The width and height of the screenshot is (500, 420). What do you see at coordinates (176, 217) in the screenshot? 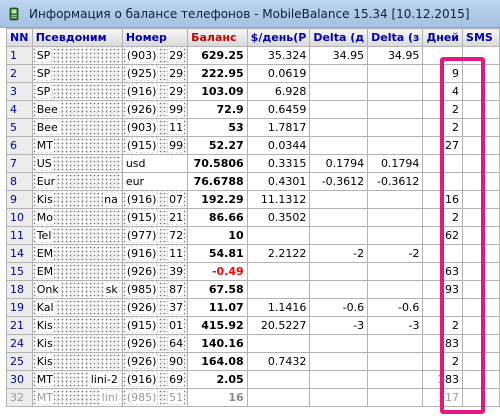
I see `phone-suffix: 21` at bounding box center [176, 217].